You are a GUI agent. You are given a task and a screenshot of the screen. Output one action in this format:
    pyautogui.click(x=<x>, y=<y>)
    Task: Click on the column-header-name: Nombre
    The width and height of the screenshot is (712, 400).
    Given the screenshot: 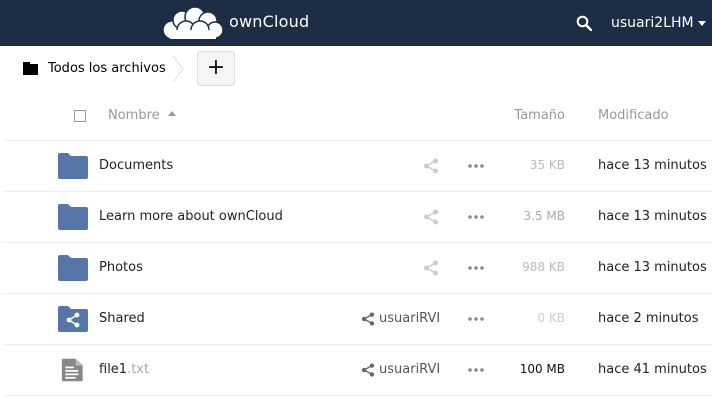 What is the action you would take?
    pyautogui.click(x=142, y=115)
    